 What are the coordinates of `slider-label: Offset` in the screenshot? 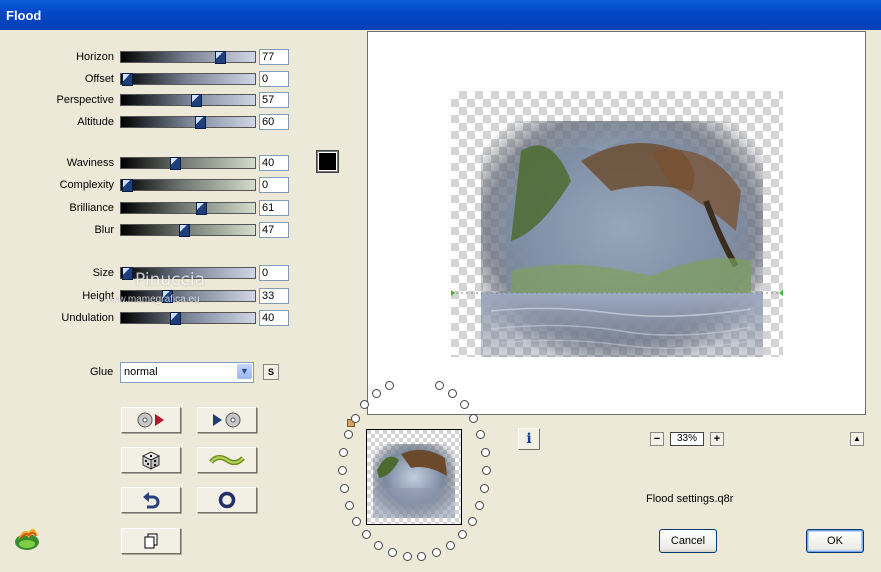 It's located at (99, 79).